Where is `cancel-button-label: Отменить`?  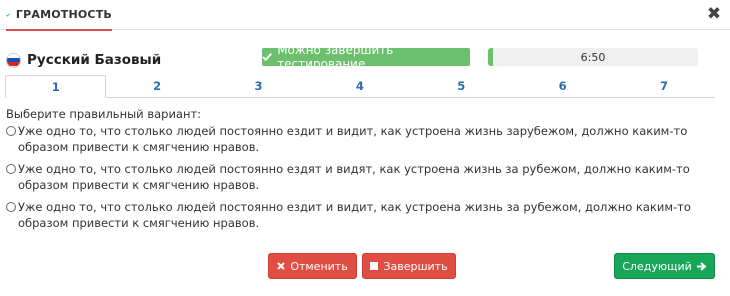
cancel-button-label: Отменить is located at coordinates (319, 266).